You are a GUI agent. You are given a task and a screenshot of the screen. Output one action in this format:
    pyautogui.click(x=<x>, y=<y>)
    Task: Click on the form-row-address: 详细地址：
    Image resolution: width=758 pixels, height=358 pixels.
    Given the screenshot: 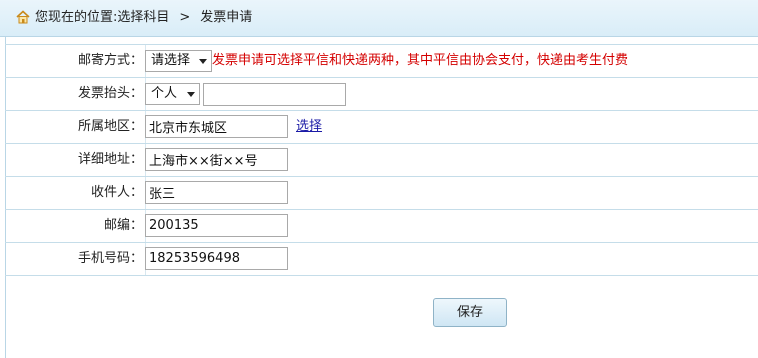 What is the action you would take?
    pyautogui.click(x=381, y=160)
    